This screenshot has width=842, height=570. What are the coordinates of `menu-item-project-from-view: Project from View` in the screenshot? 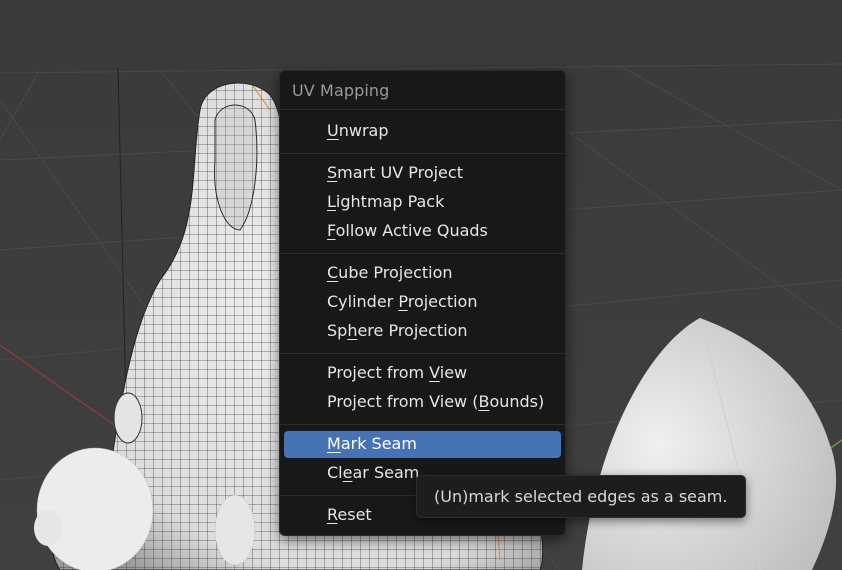 It's located at (422, 373).